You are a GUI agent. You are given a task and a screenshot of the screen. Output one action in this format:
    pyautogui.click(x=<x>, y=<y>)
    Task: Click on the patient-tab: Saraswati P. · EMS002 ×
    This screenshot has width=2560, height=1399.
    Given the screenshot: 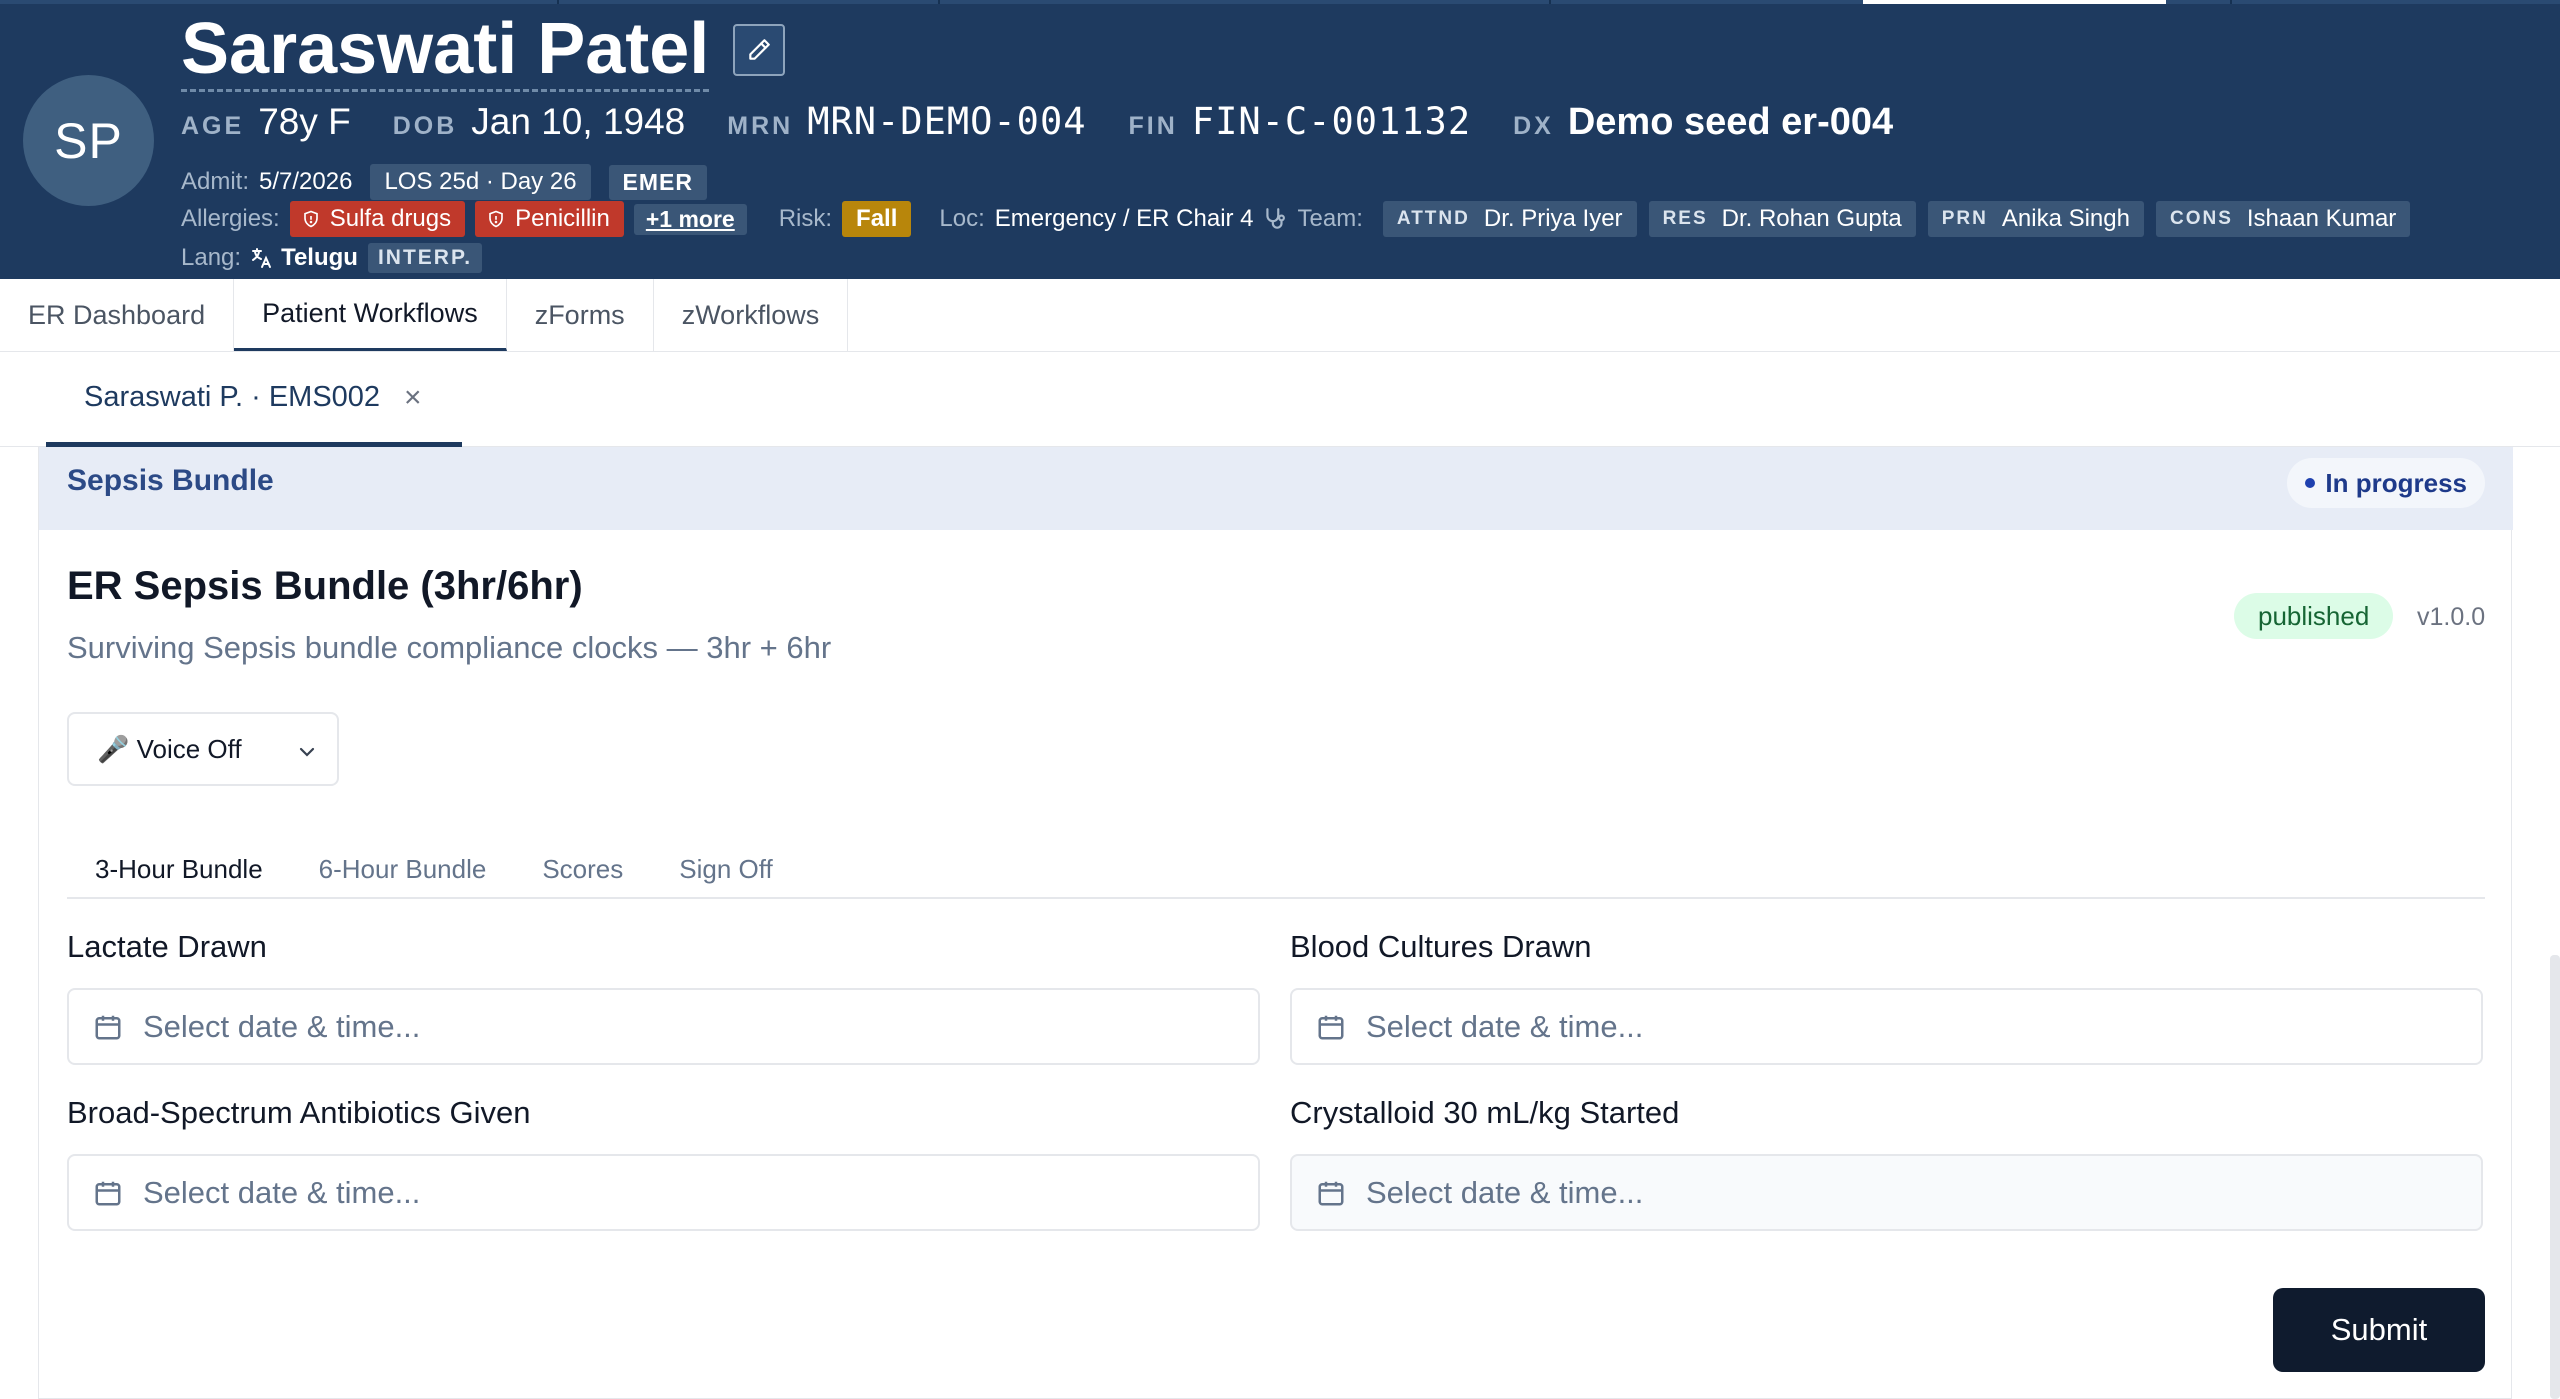 What is the action you would take?
    pyautogui.click(x=254, y=400)
    